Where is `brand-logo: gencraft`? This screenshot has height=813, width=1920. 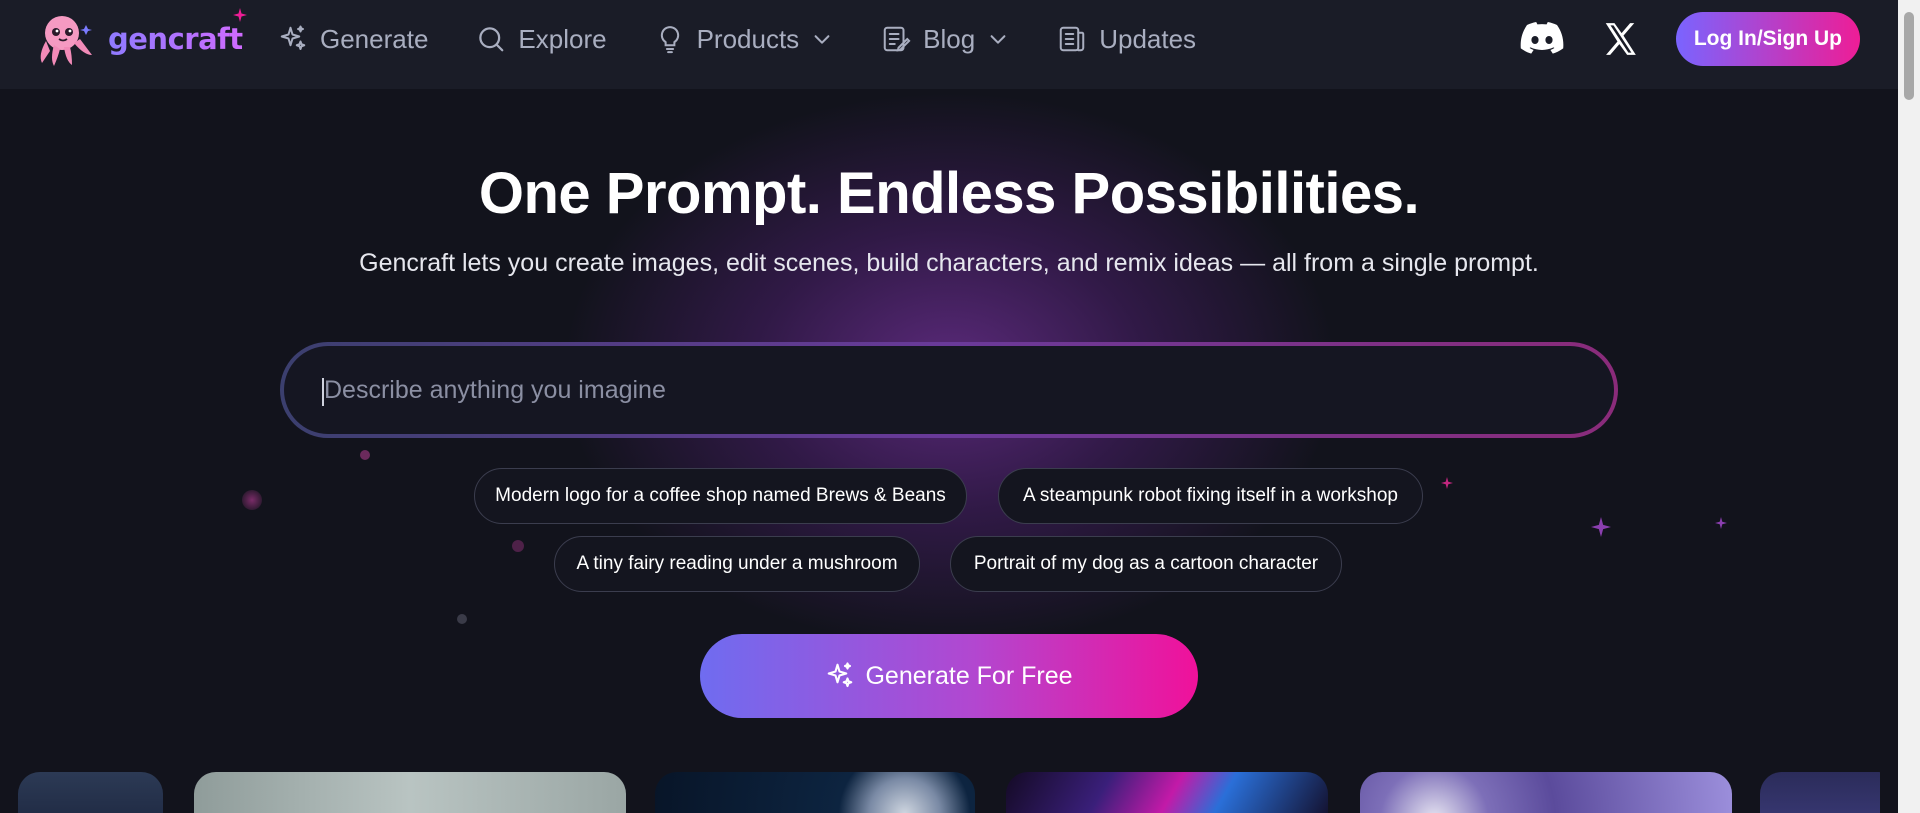 brand-logo: gencraft is located at coordinates (140, 38).